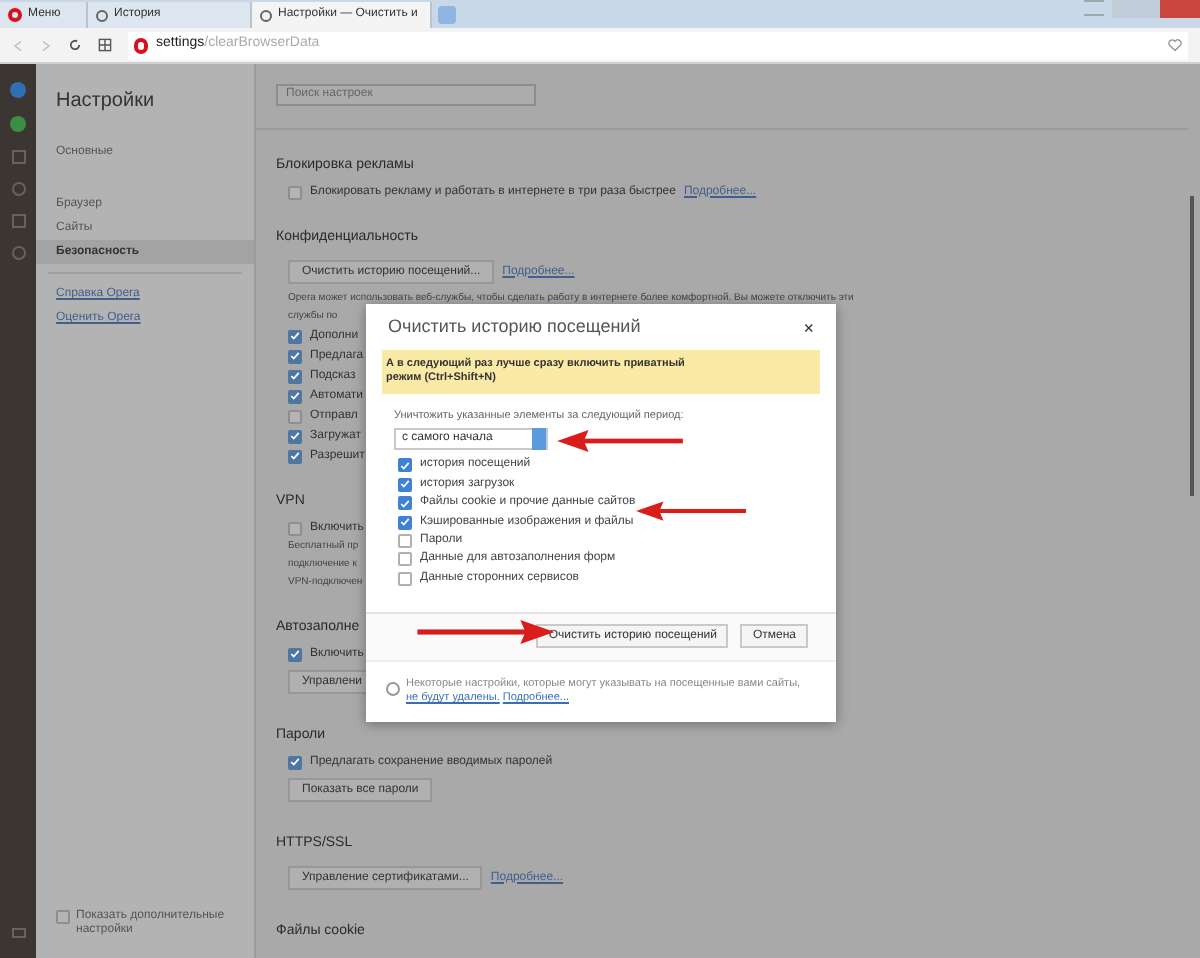 The height and width of the screenshot is (958, 1200). What do you see at coordinates (75, 45) in the screenshot?
I see `reload-icon` at bounding box center [75, 45].